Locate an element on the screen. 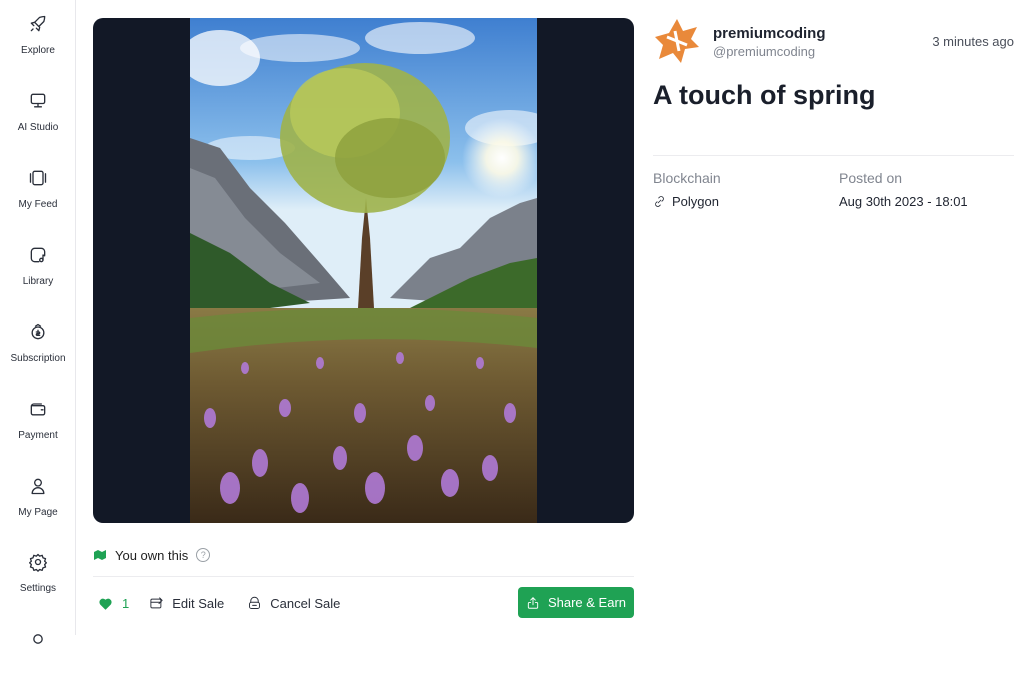 The image size is (1024, 683). post-timestamp: 3 minutes ago is located at coordinates (973, 41).